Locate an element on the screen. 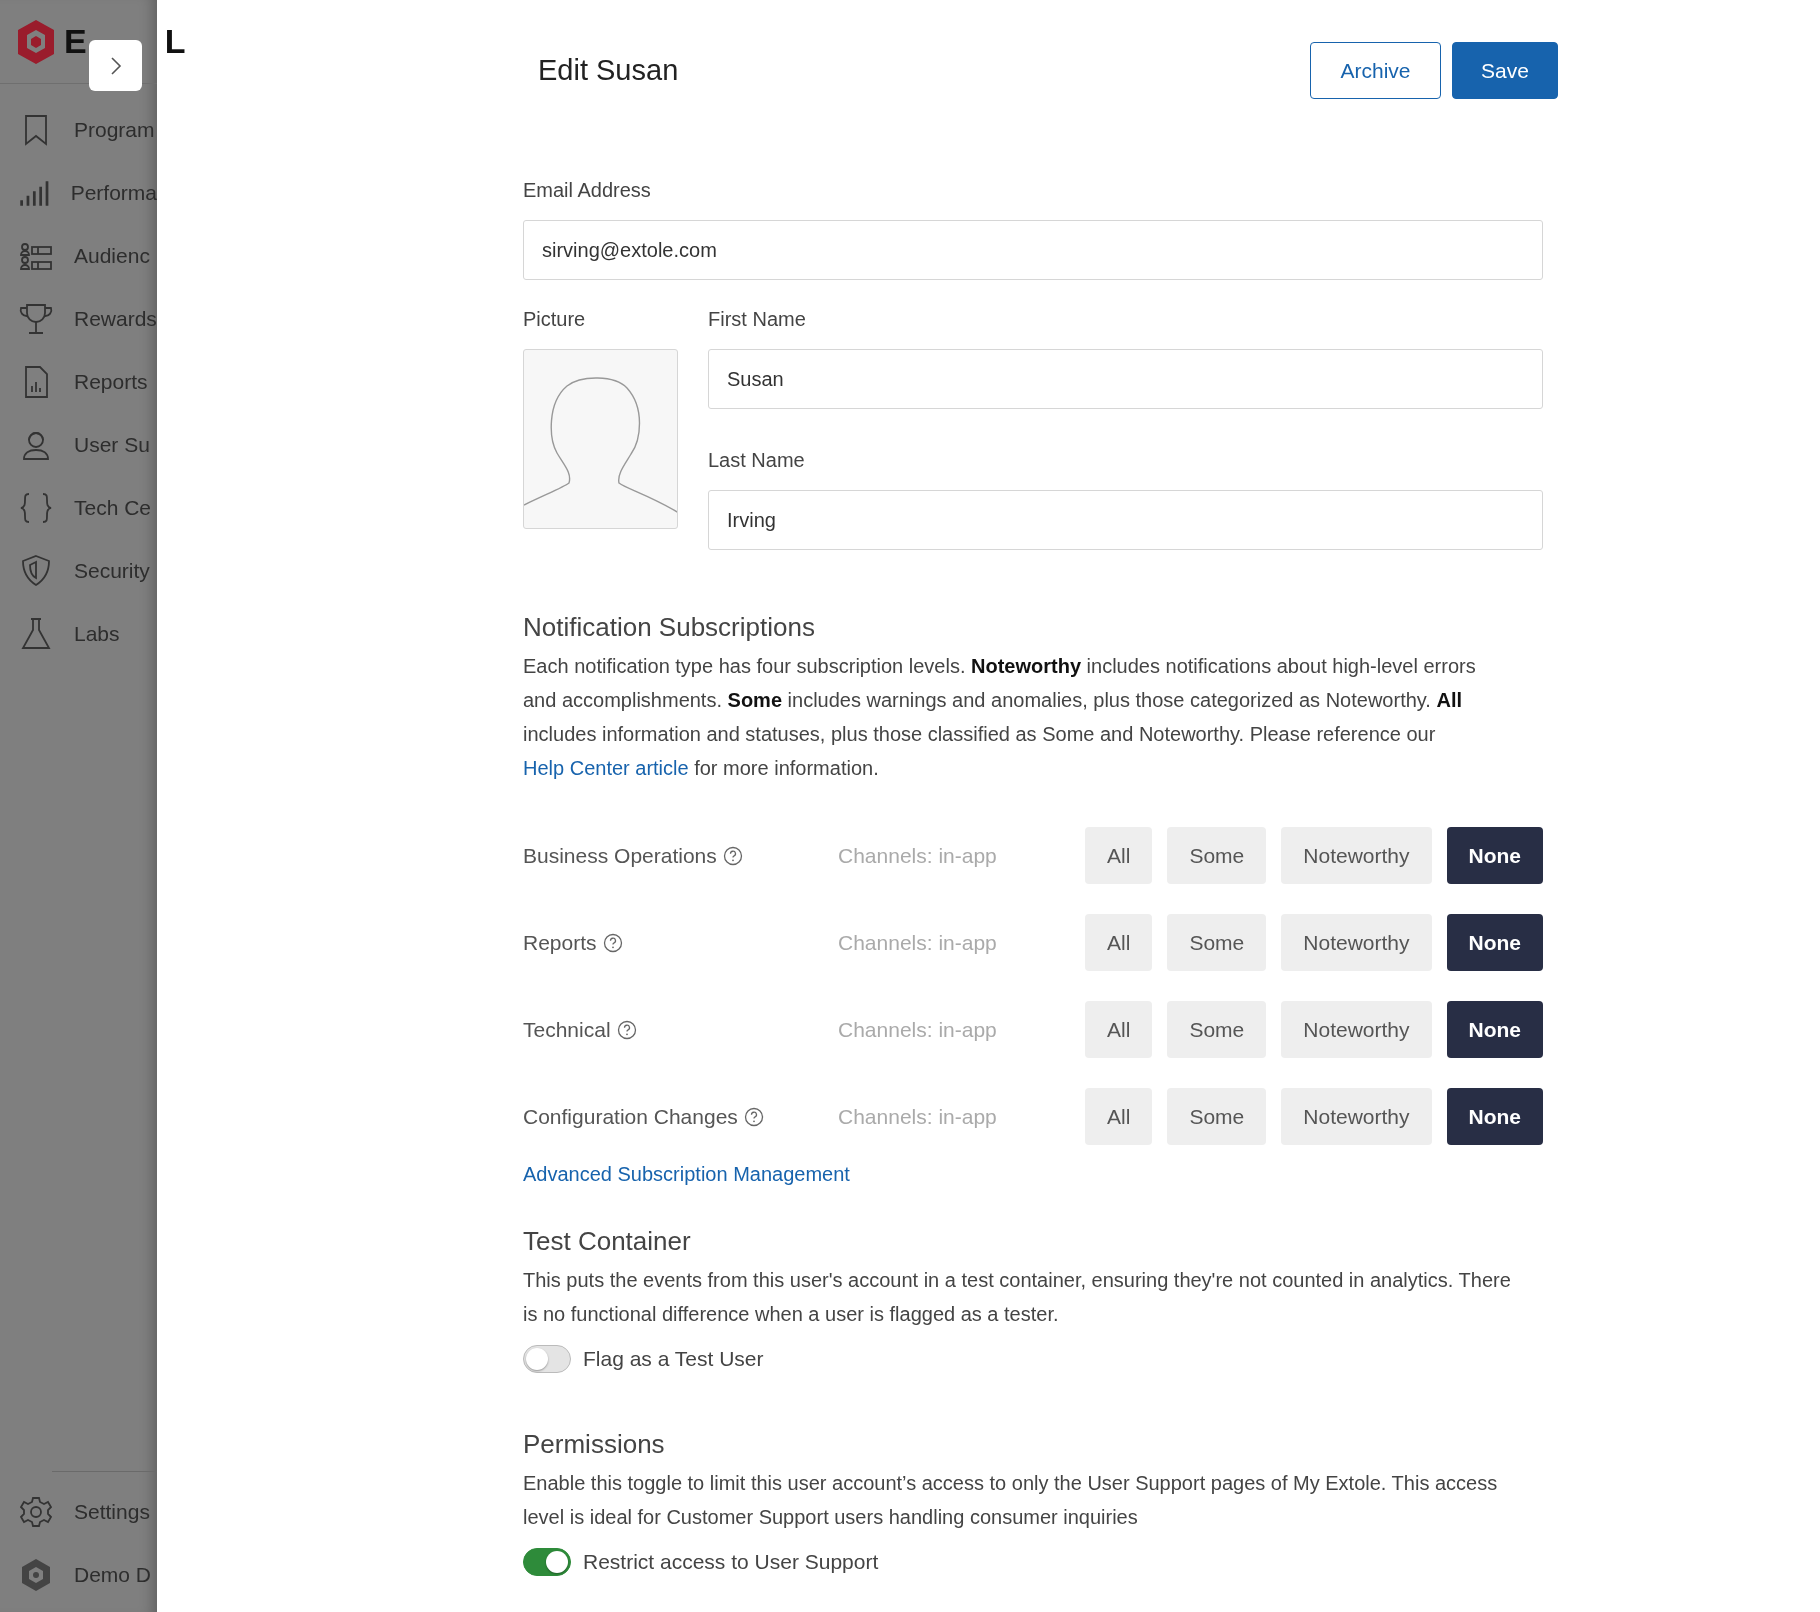 The image size is (1820, 1612). notification-type: Reports is located at coordinates (560, 942).